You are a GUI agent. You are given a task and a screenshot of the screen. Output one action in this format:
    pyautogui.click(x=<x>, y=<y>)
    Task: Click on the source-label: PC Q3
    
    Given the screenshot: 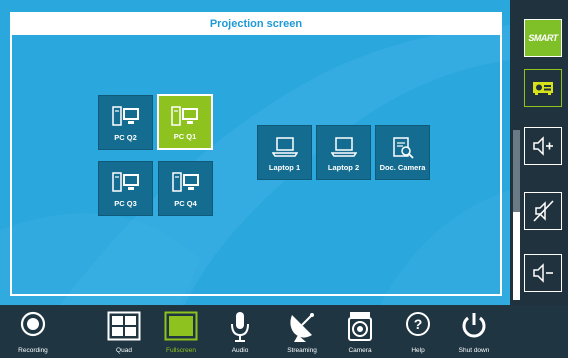 What is the action you would take?
    pyautogui.click(x=125, y=203)
    